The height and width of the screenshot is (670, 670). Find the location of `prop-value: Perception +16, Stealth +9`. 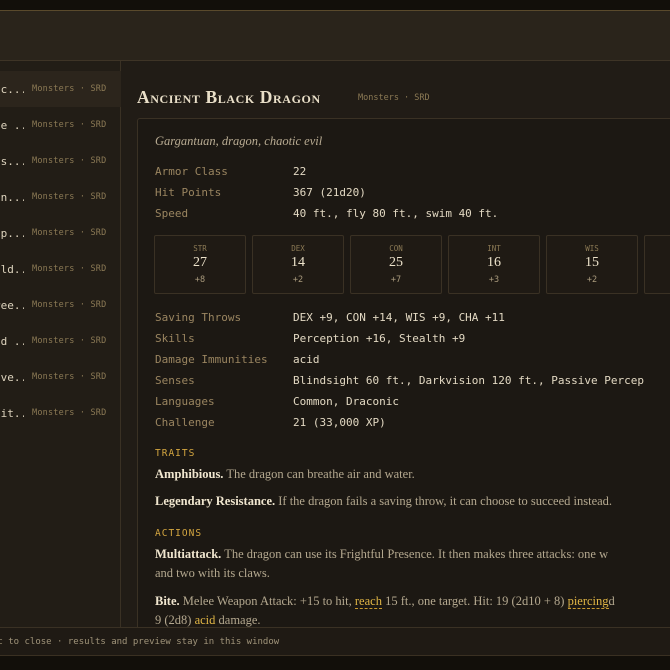

prop-value: Perception +16, Stealth +9 is located at coordinates (379, 338).